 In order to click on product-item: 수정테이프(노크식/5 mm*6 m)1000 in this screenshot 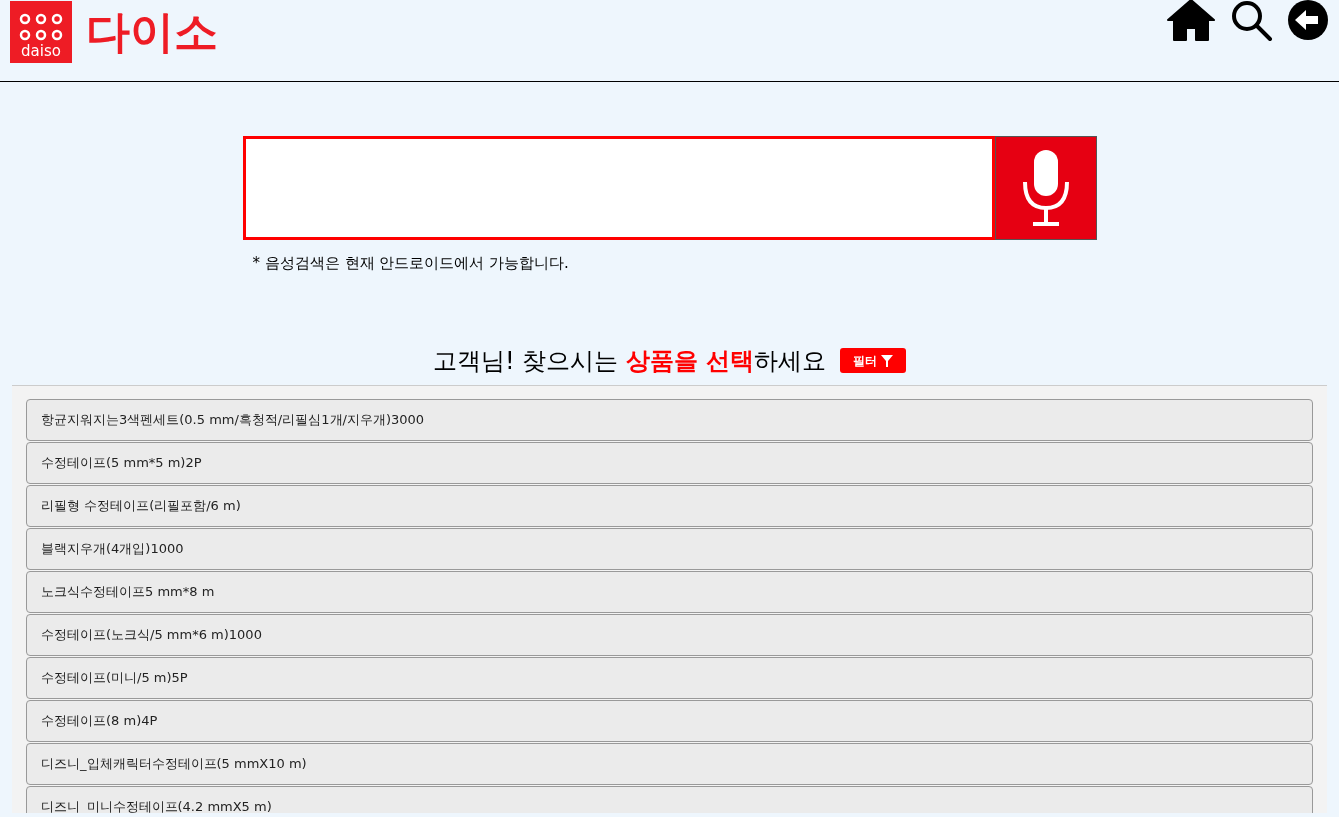, I will do `click(669, 634)`.